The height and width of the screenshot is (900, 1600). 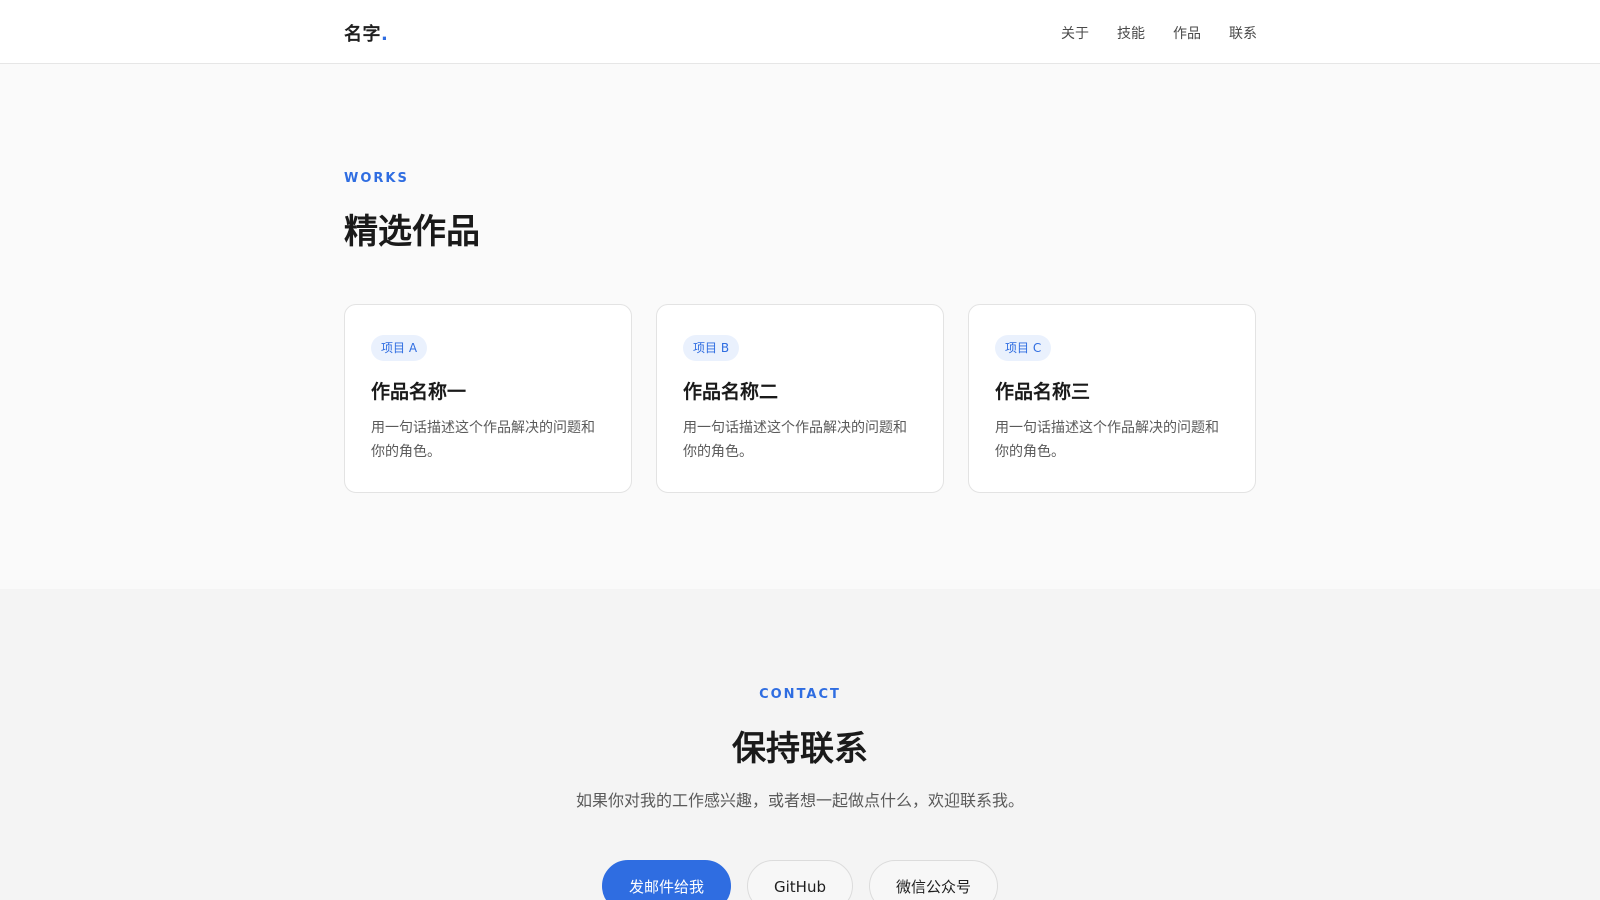 I want to click on work-card: 项目 A 作品名称一 用一句话描述这个作品解决的问题和你的角色。, so click(x=488, y=398).